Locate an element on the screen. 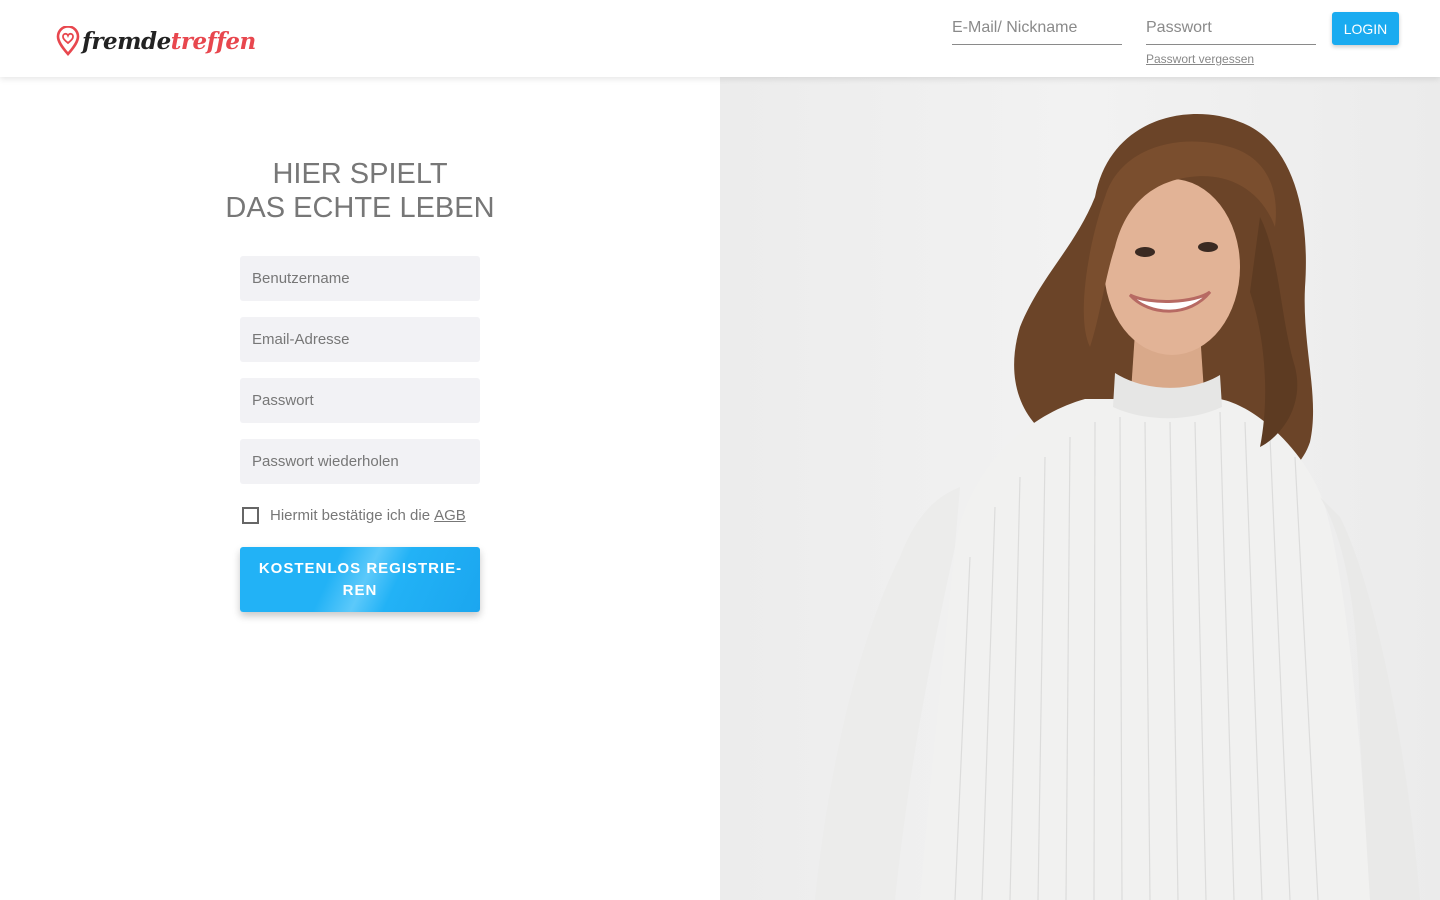 The height and width of the screenshot is (900, 1440). brand-wordmark: fremdetreffen is located at coordinates (169, 41).